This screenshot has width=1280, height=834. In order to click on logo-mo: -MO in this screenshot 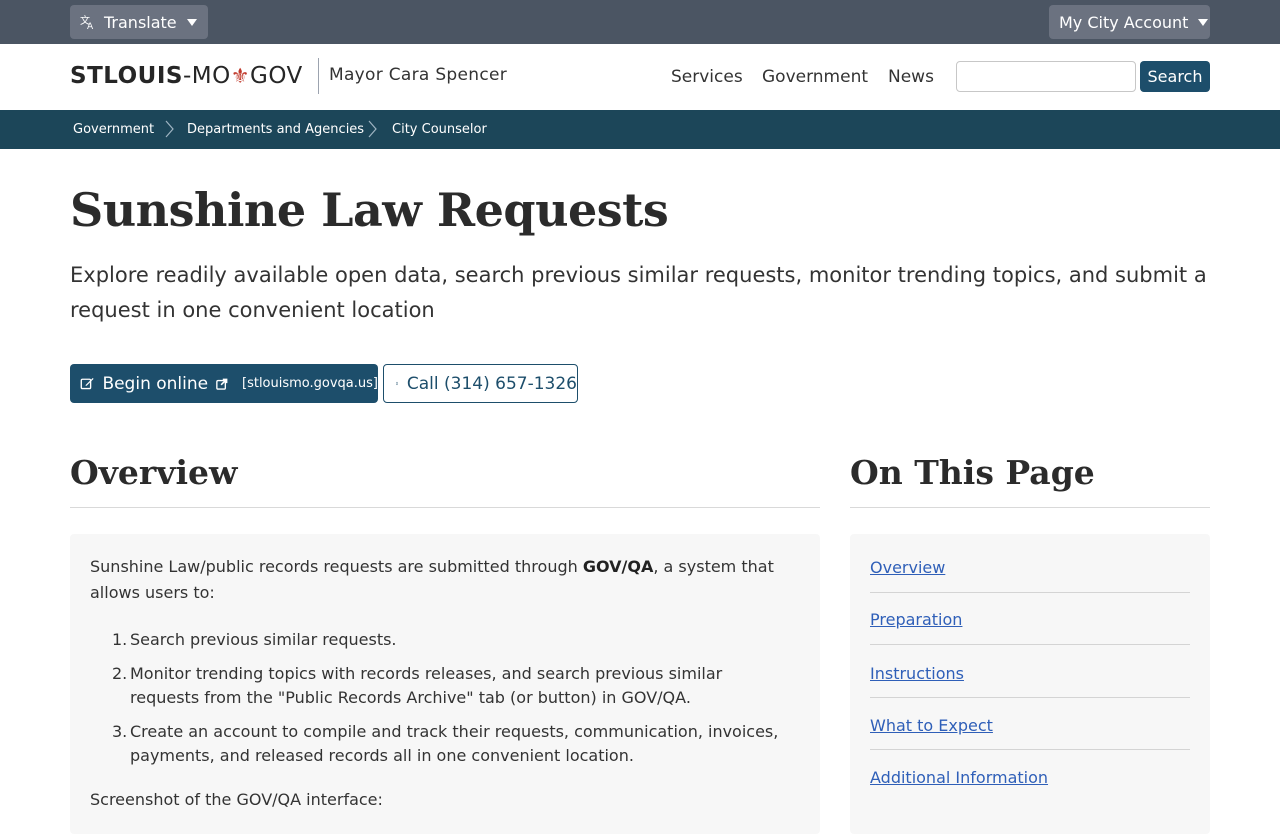, I will do `click(207, 76)`.